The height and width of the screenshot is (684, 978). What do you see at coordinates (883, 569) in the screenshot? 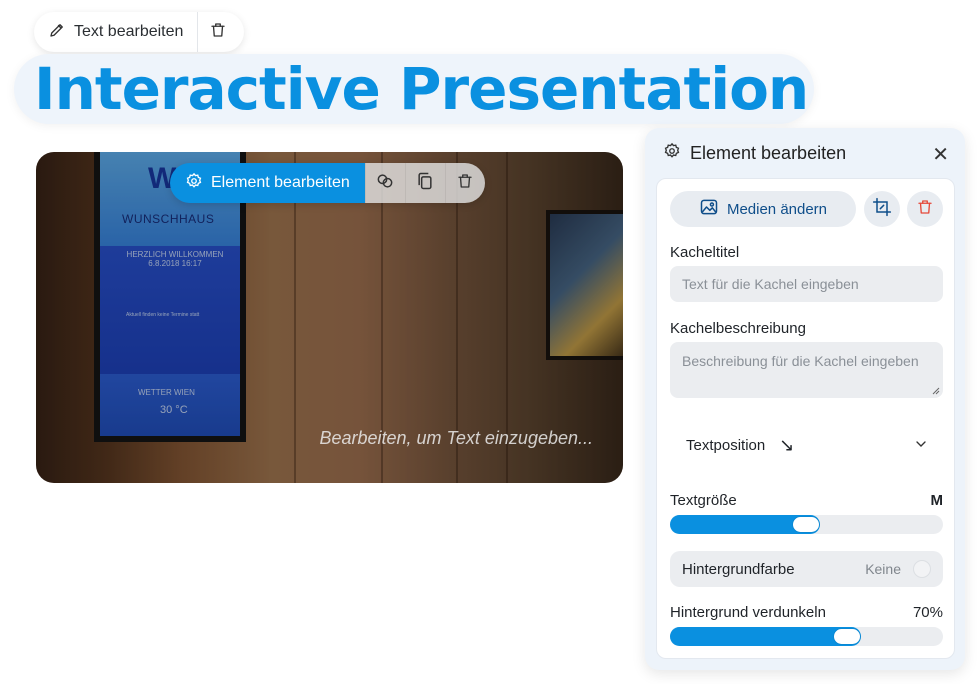
I see `background-color-value: Keine` at bounding box center [883, 569].